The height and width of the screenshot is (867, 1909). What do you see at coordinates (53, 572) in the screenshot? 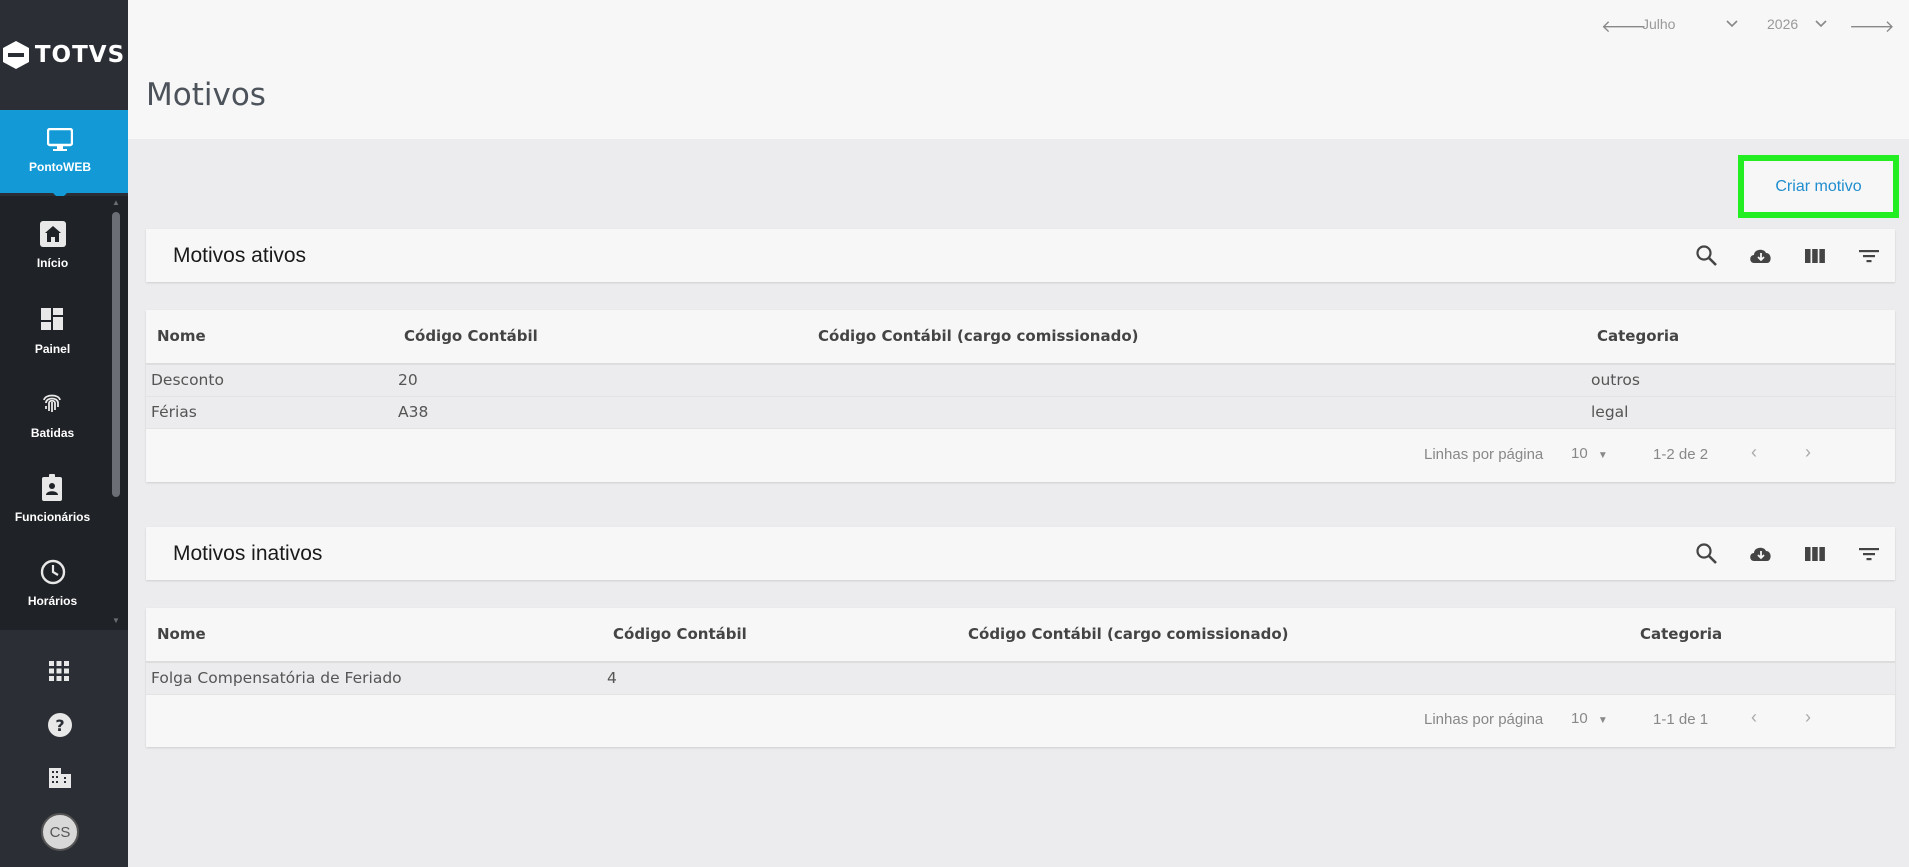
I see `clock-icon` at bounding box center [53, 572].